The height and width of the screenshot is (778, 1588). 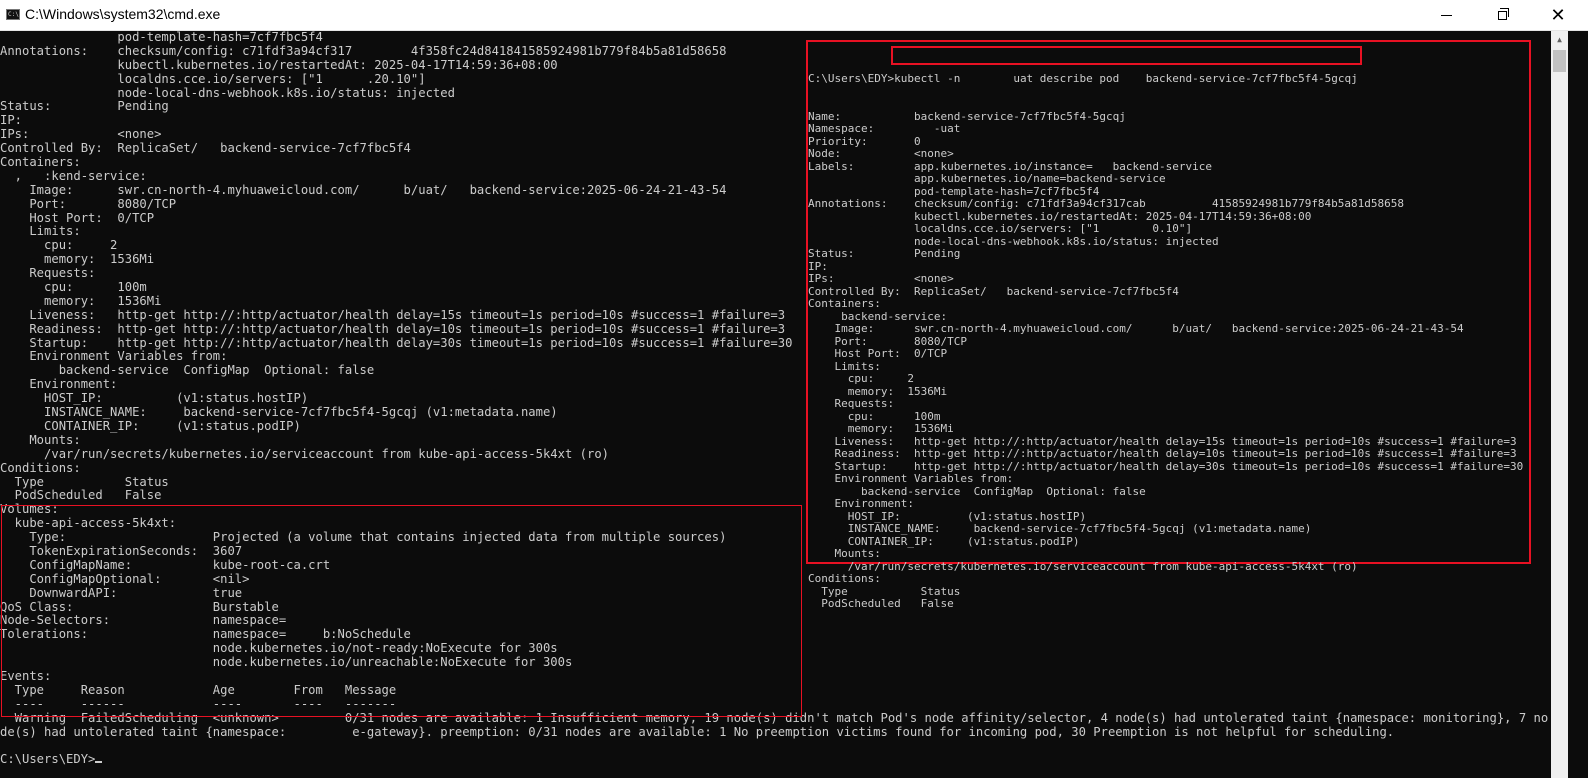 I want to click on command-prompt: C:\Users\EDY>, so click(x=48, y=759).